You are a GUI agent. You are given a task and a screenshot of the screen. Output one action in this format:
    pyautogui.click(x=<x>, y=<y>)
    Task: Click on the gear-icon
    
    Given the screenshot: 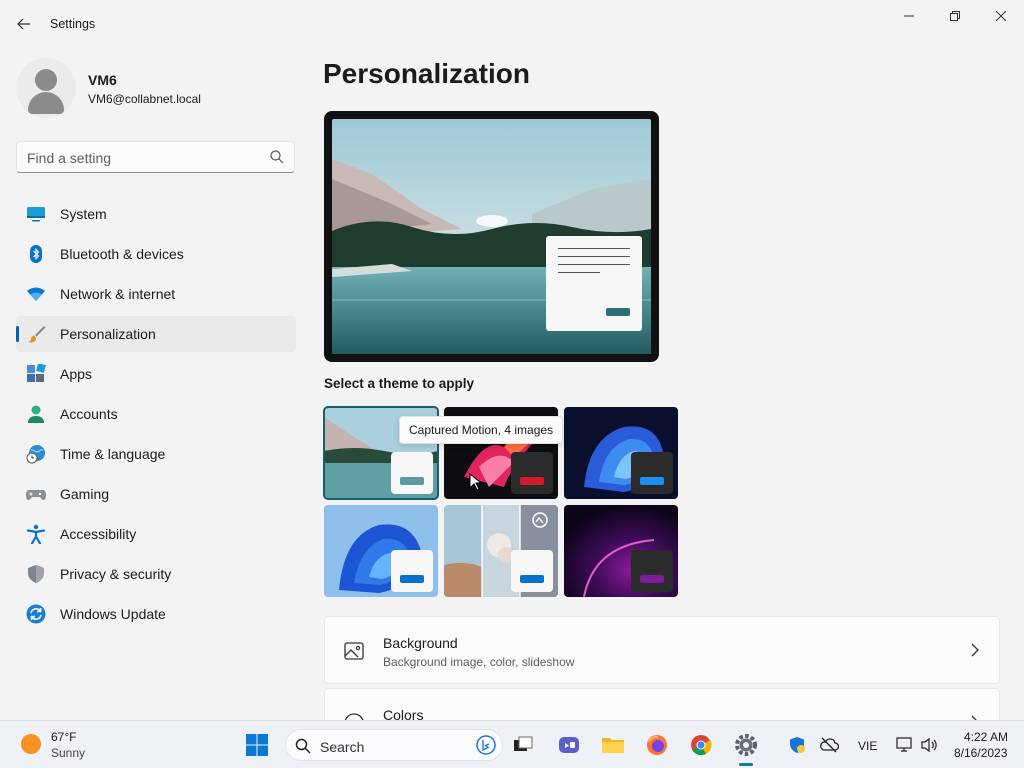 What is the action you would take?
    pyautogui.click(x=746, y=745)
    